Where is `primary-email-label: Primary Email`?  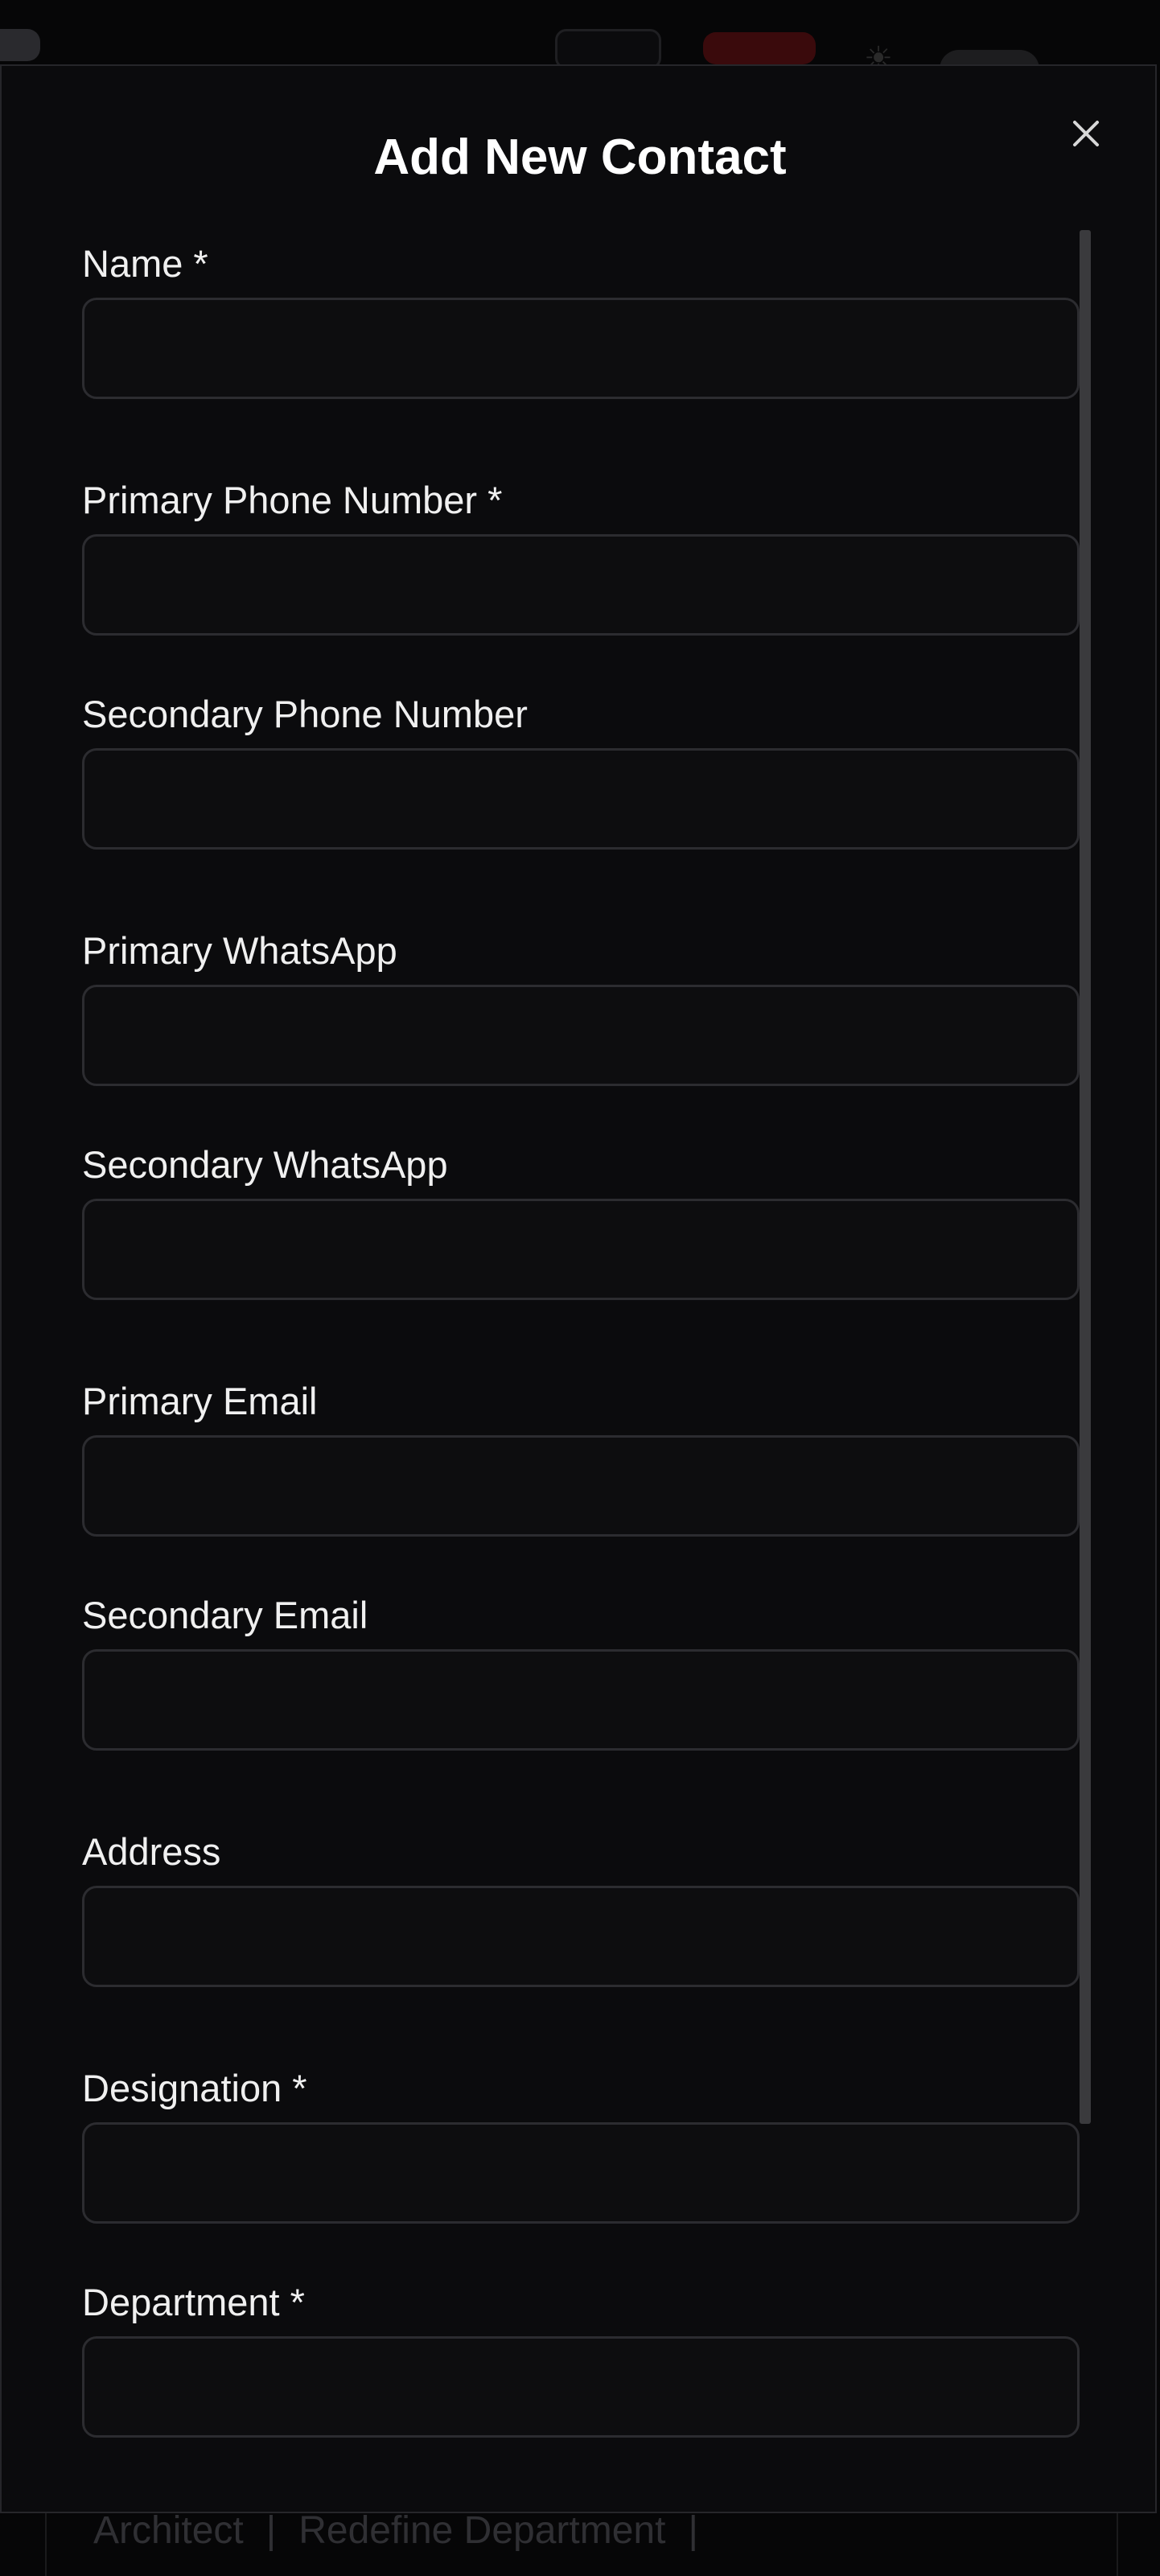 primary-email-label: Primary Email is located at coordinates (200, 1401).